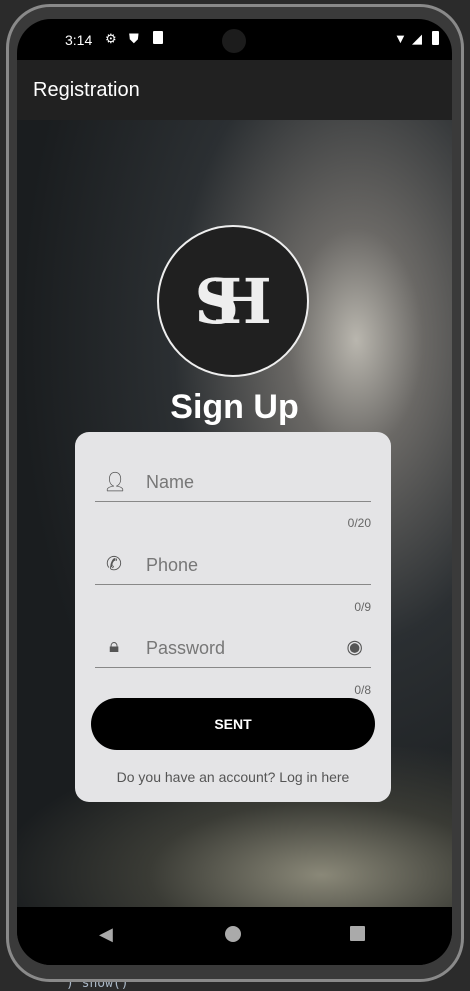 The height and width of the screenshot is (991, 470). What do you see at coordinates (186, 648) in the screenshot?
I see `password-placeholder: Password` at bounding box center [186, 648].